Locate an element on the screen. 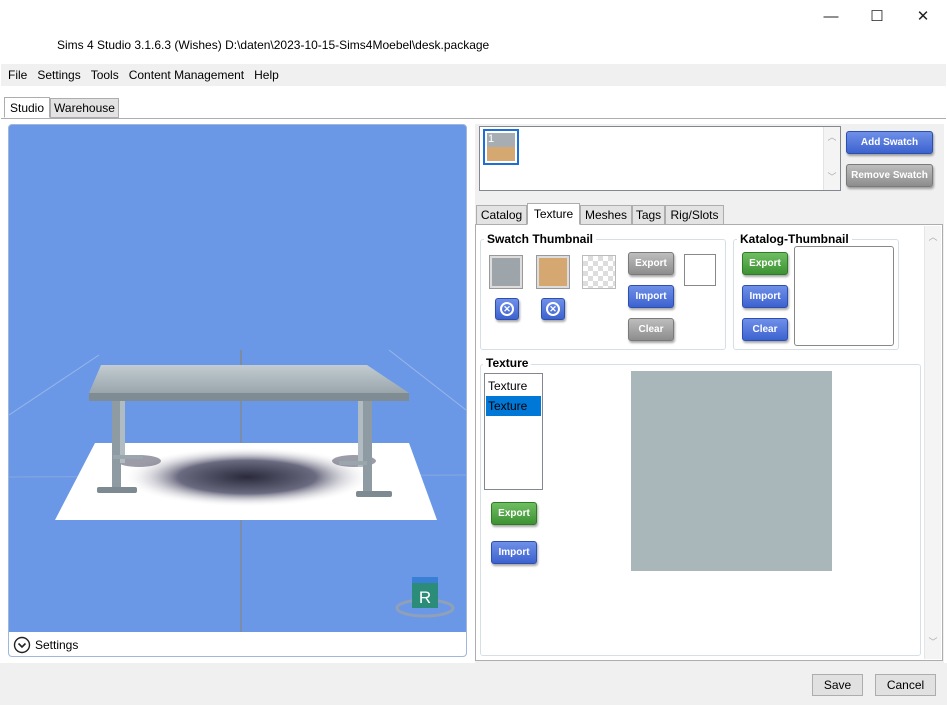 The image size is (947, 705). tab-rig-slots-label: Rig/Slots is located at coordinates (694, 215).